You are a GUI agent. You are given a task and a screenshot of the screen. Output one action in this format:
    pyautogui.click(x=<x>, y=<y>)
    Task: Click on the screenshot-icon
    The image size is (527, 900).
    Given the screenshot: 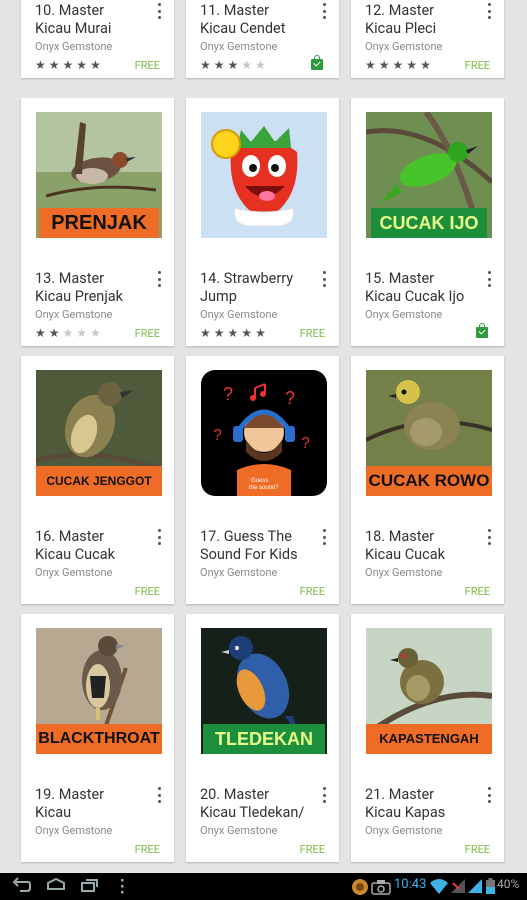 What is the action you would take?
    pyautogui.click(x=381, y=887)
    